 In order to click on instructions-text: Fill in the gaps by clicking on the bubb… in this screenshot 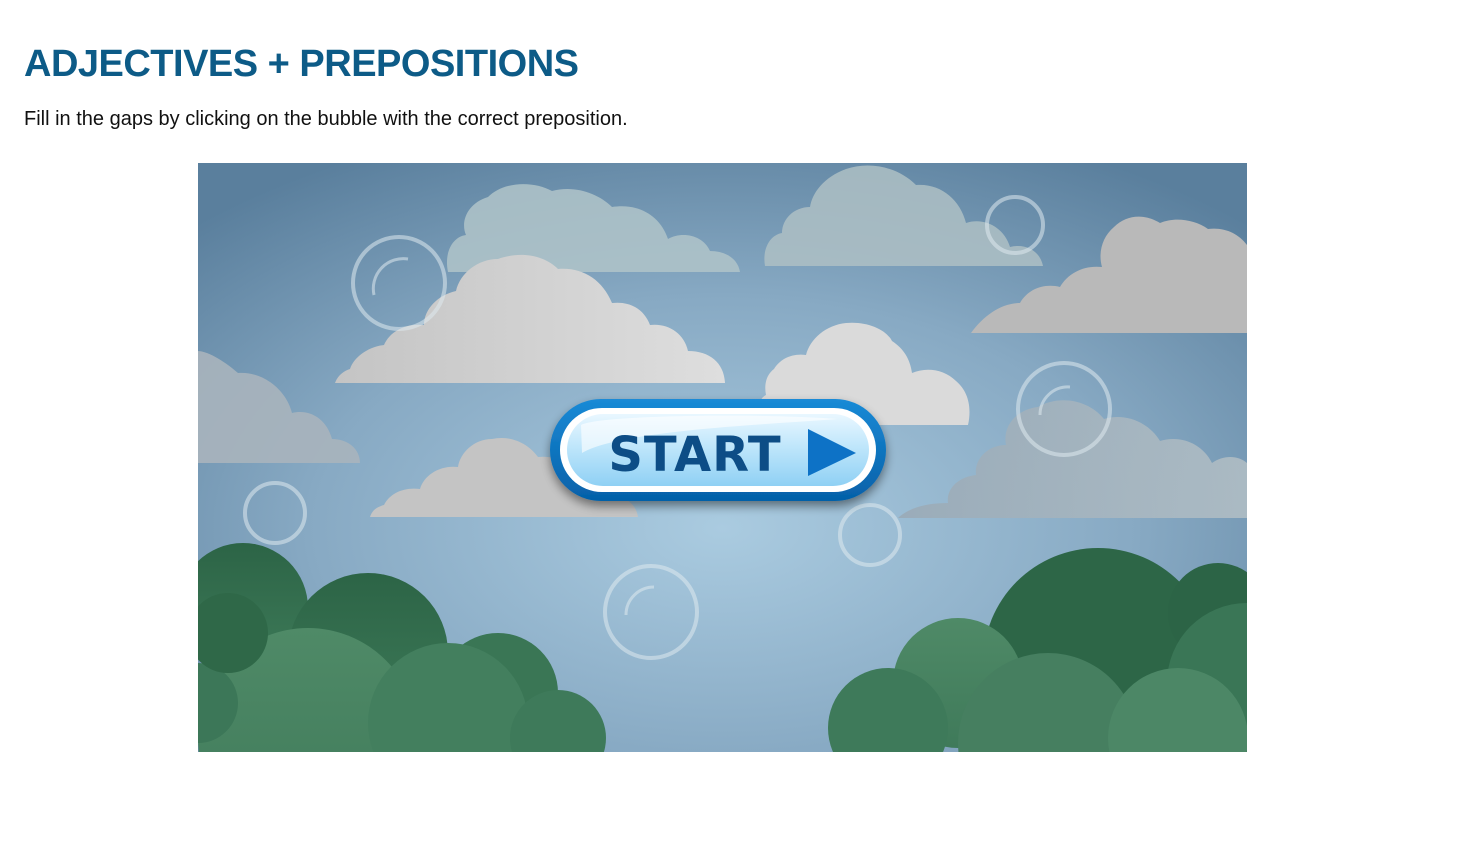, I will do `click(326, 119)`.